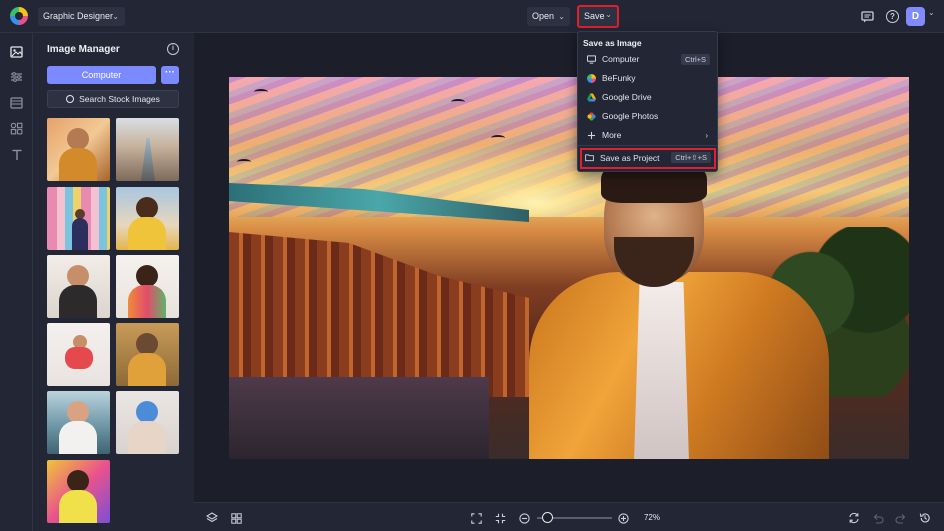  I want to click on top-bar: Graphic Designer ⌄ Open ⌄ Save ⌄ ? D ⌄, so click(472, 16).